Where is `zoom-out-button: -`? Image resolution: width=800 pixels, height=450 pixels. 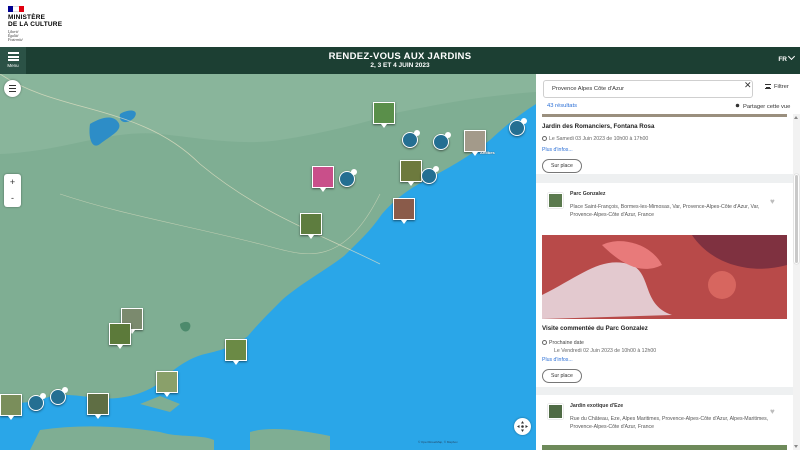
zoom-out-button: - is located at coordinates (12, 198).